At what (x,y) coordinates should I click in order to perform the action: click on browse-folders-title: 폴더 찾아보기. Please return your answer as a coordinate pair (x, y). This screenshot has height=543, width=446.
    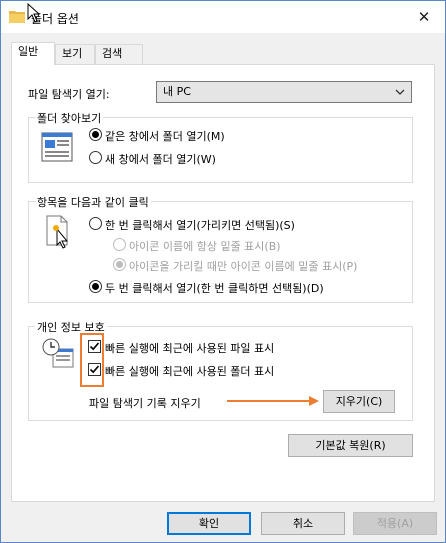
    Looking at the image, I should click on (69, 118).